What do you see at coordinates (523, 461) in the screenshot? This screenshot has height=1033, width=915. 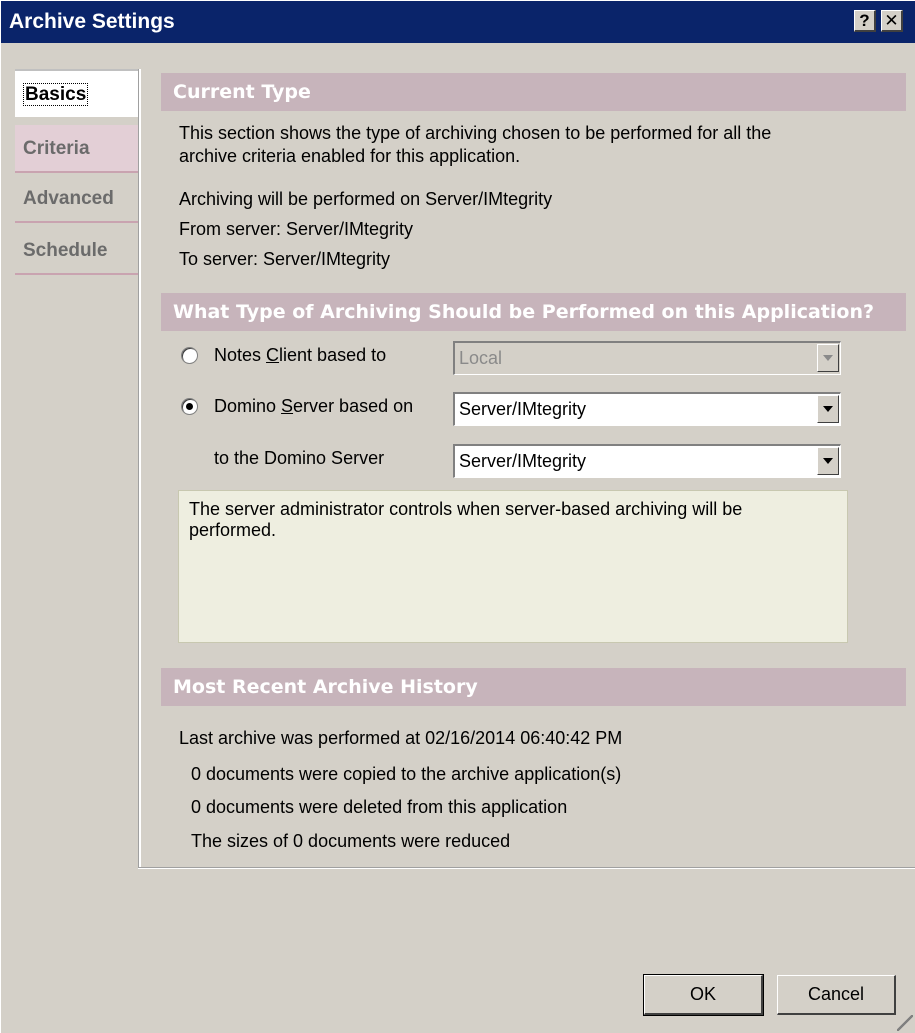 I see `destination-server-value: Server/IMtegrity` at bounding box center [523, 461].